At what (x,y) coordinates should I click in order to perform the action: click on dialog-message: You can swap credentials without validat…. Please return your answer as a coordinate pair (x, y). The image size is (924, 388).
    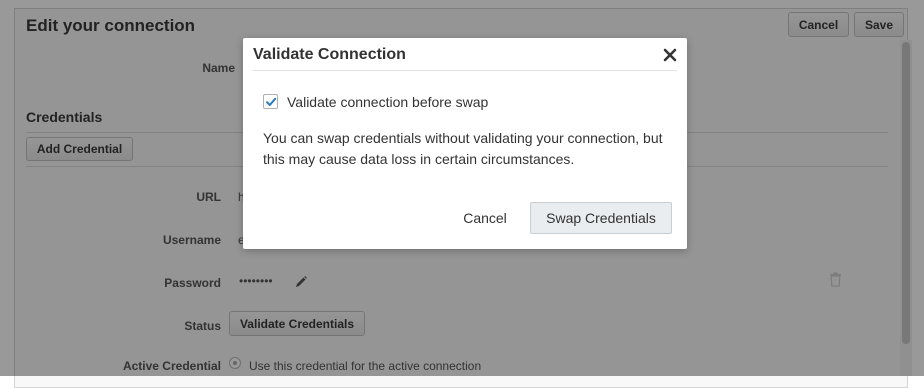
    Looking at the image, I should click on (463, 148).